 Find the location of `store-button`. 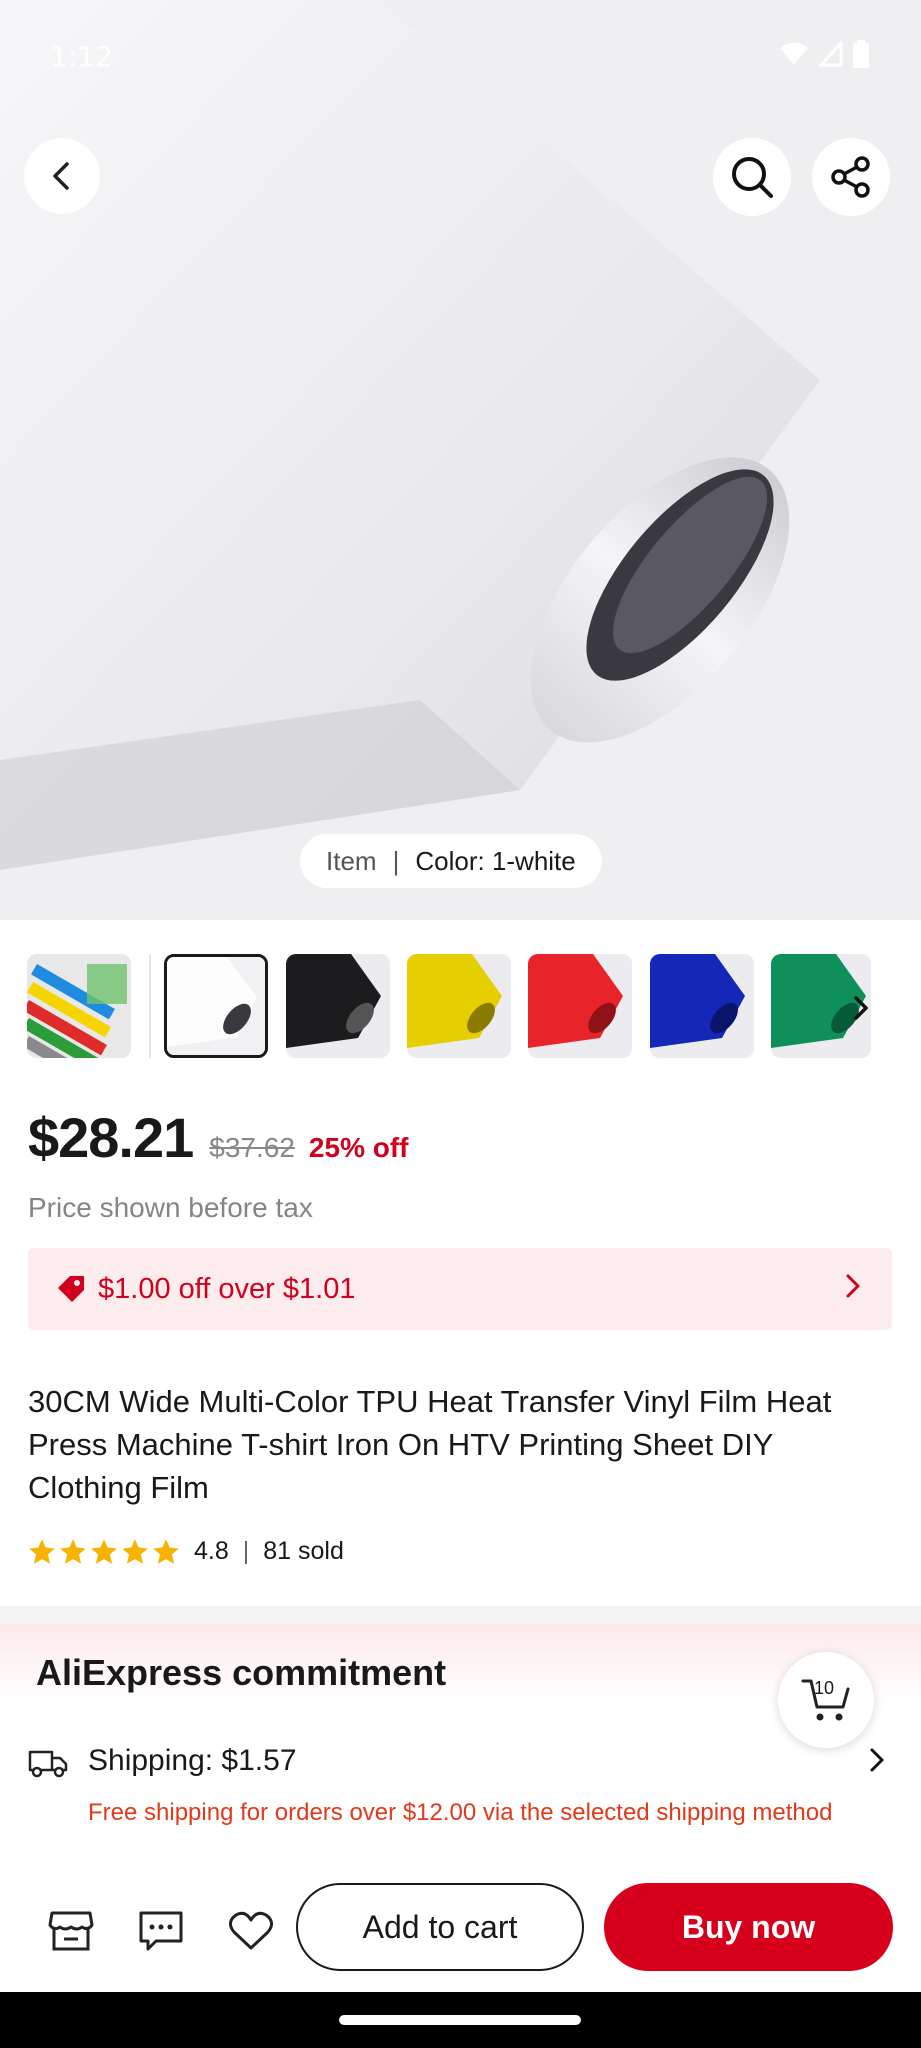

store-button is located at coordinates (71, 1931).